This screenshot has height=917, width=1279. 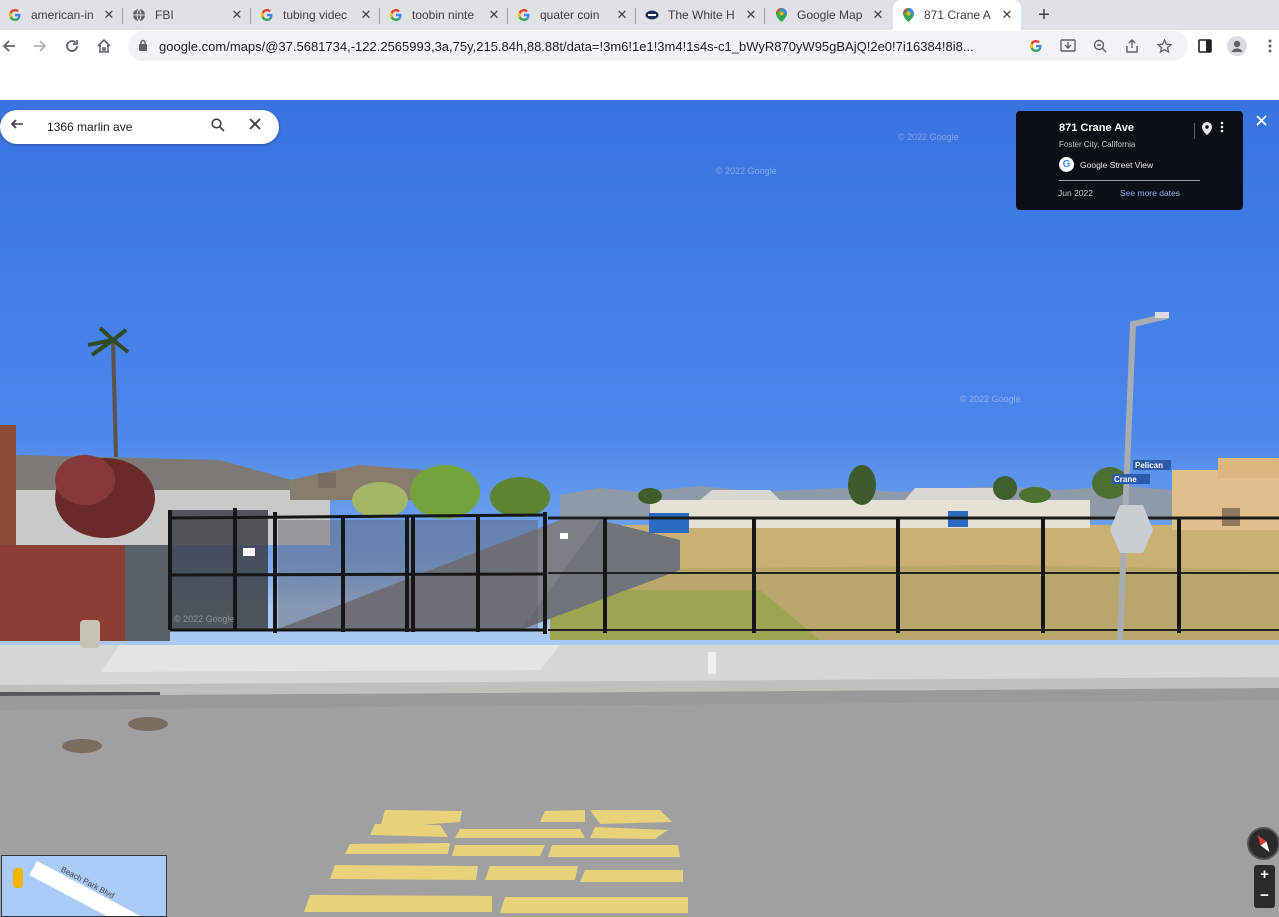 I want to click on see-more-dates-link: See more dates, so click(x=1150, y=193).